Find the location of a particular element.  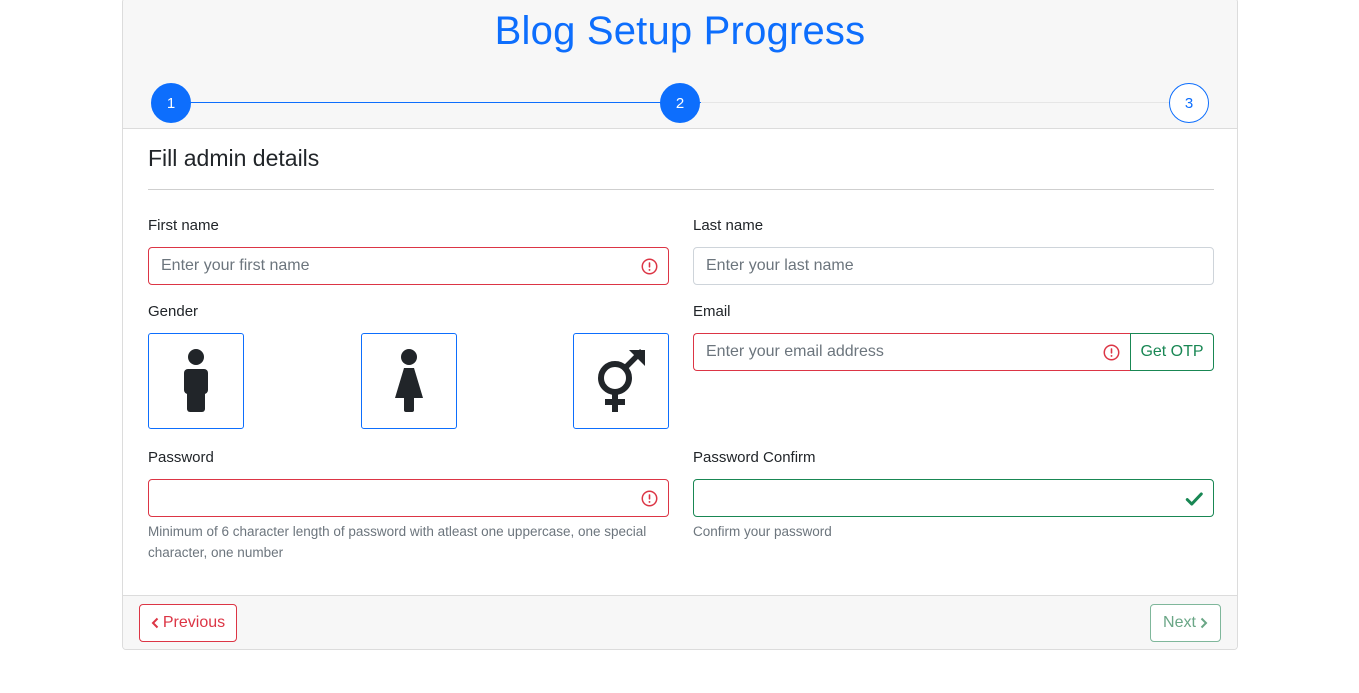

step-2: 2 is located at coordinates (680, 103).